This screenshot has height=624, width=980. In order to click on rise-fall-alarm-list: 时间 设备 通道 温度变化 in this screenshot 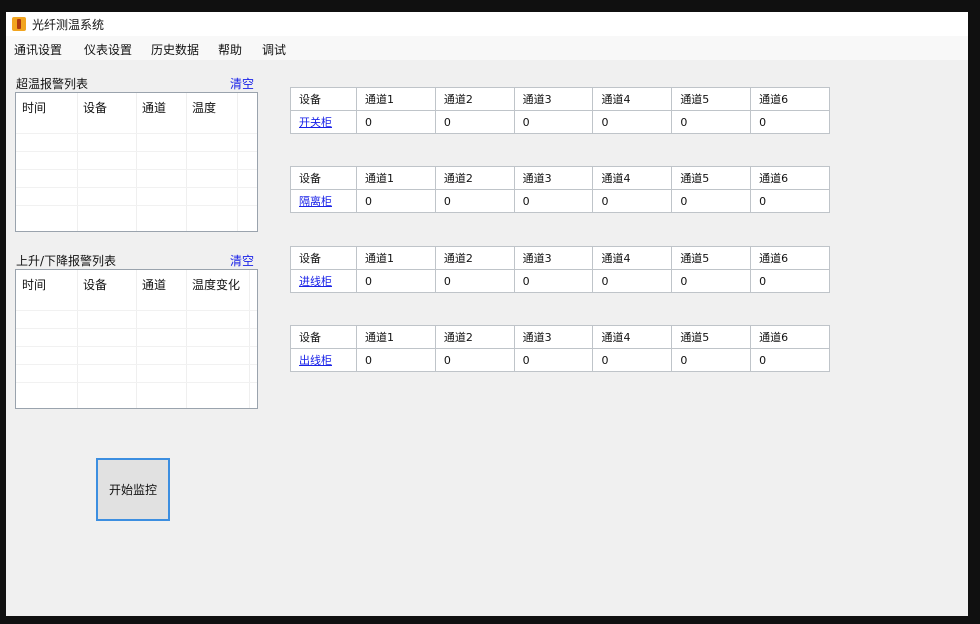, I will do `click(136, 339)`.